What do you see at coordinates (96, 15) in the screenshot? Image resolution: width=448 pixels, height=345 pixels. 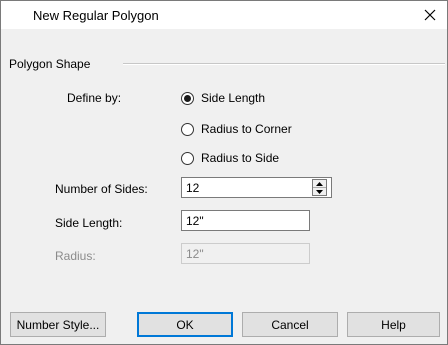 I see `window-title: New Regular Polygon` at bounding box center [96, 15].